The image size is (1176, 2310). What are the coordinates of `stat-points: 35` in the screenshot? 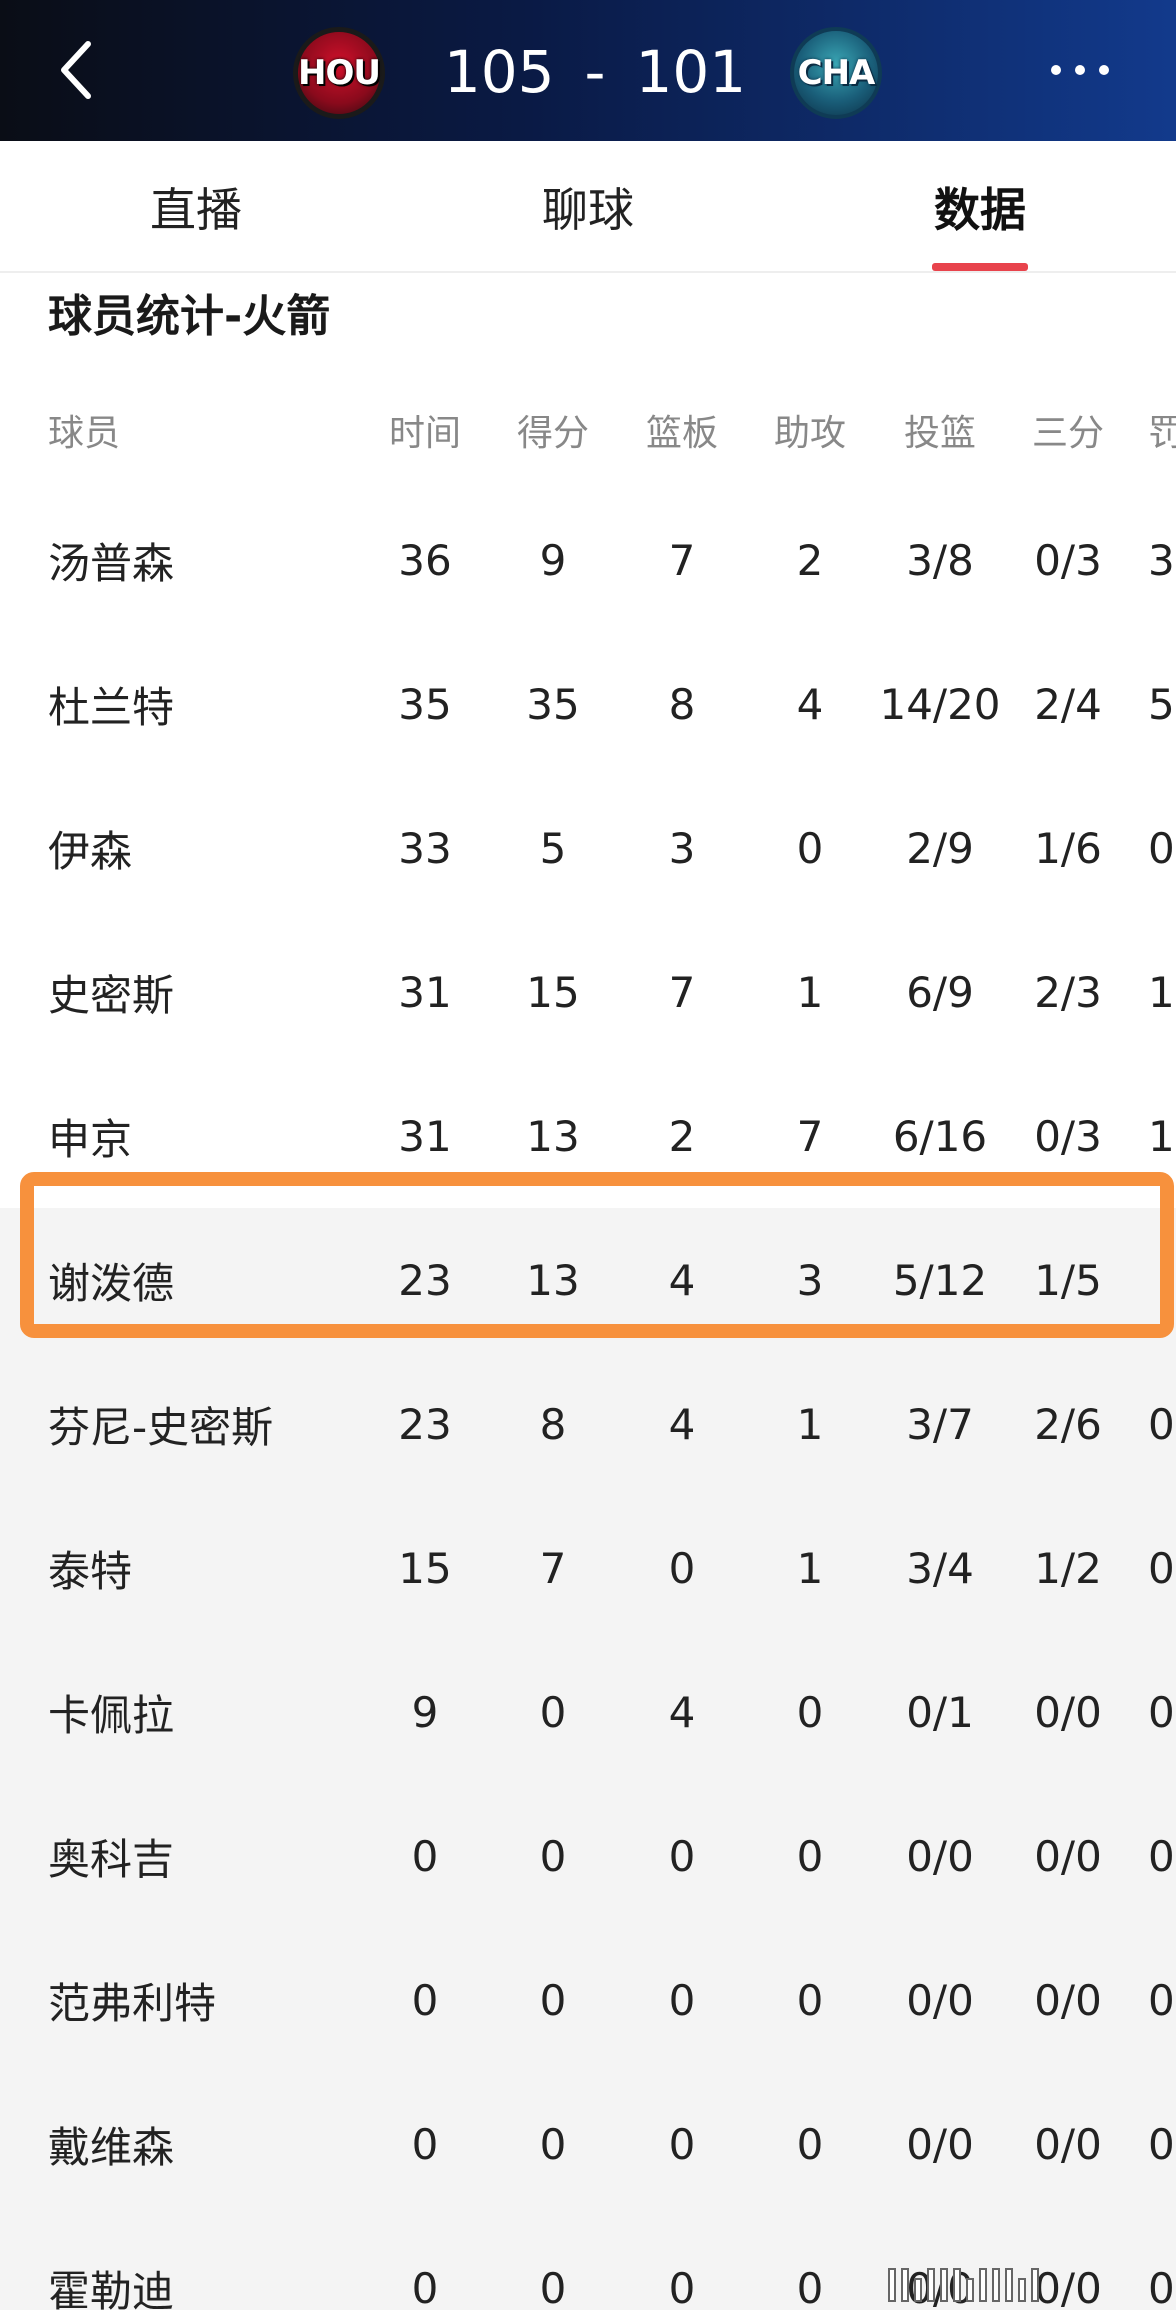 It's located at (553, 704).